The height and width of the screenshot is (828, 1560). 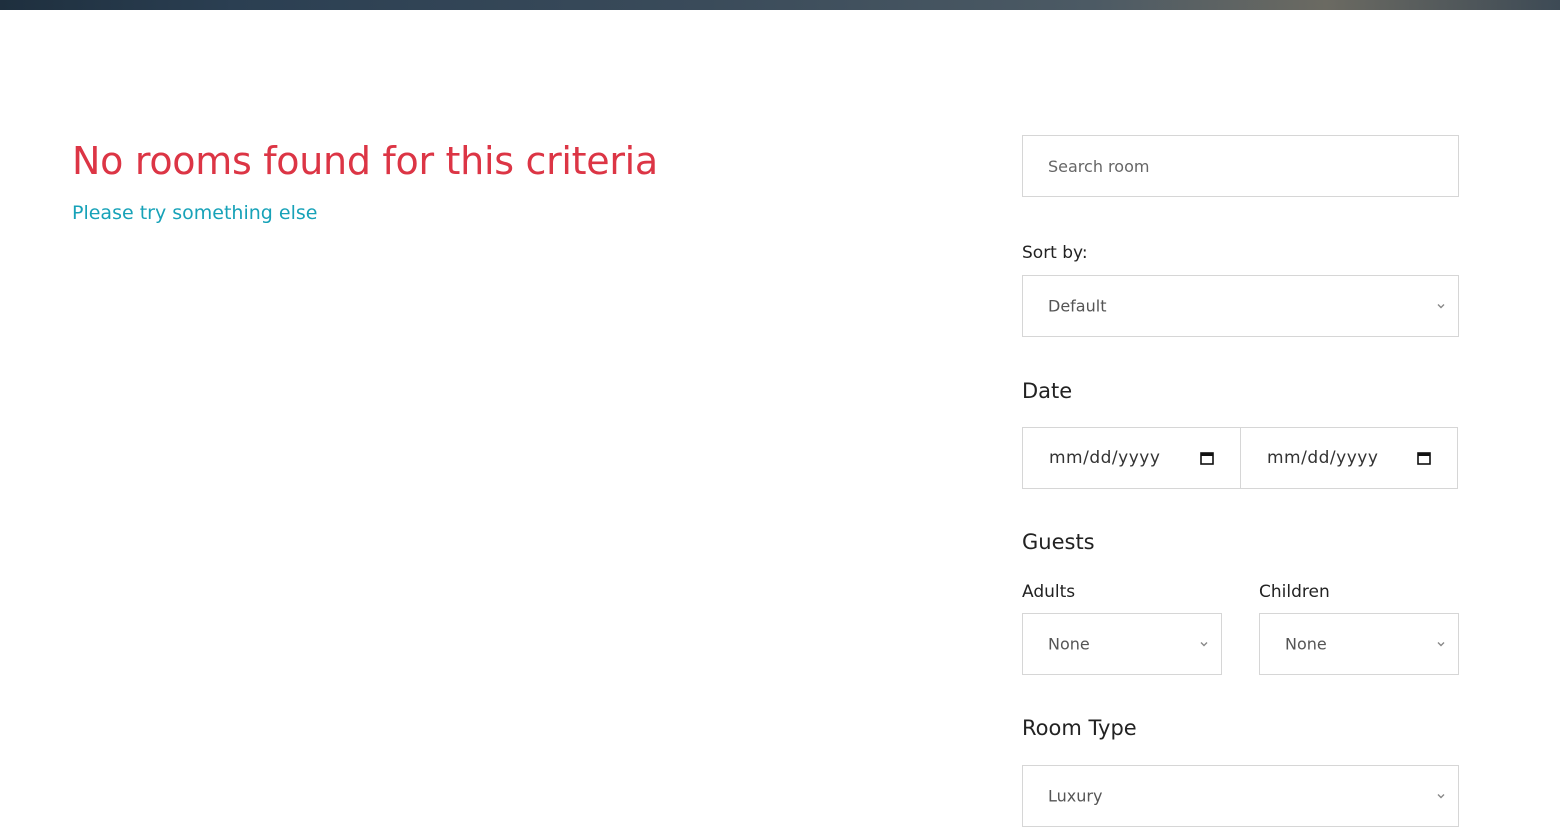 I want to click on checkin-date-placeholder: mm/dd/yyyy, so click(x=1105, y=458).